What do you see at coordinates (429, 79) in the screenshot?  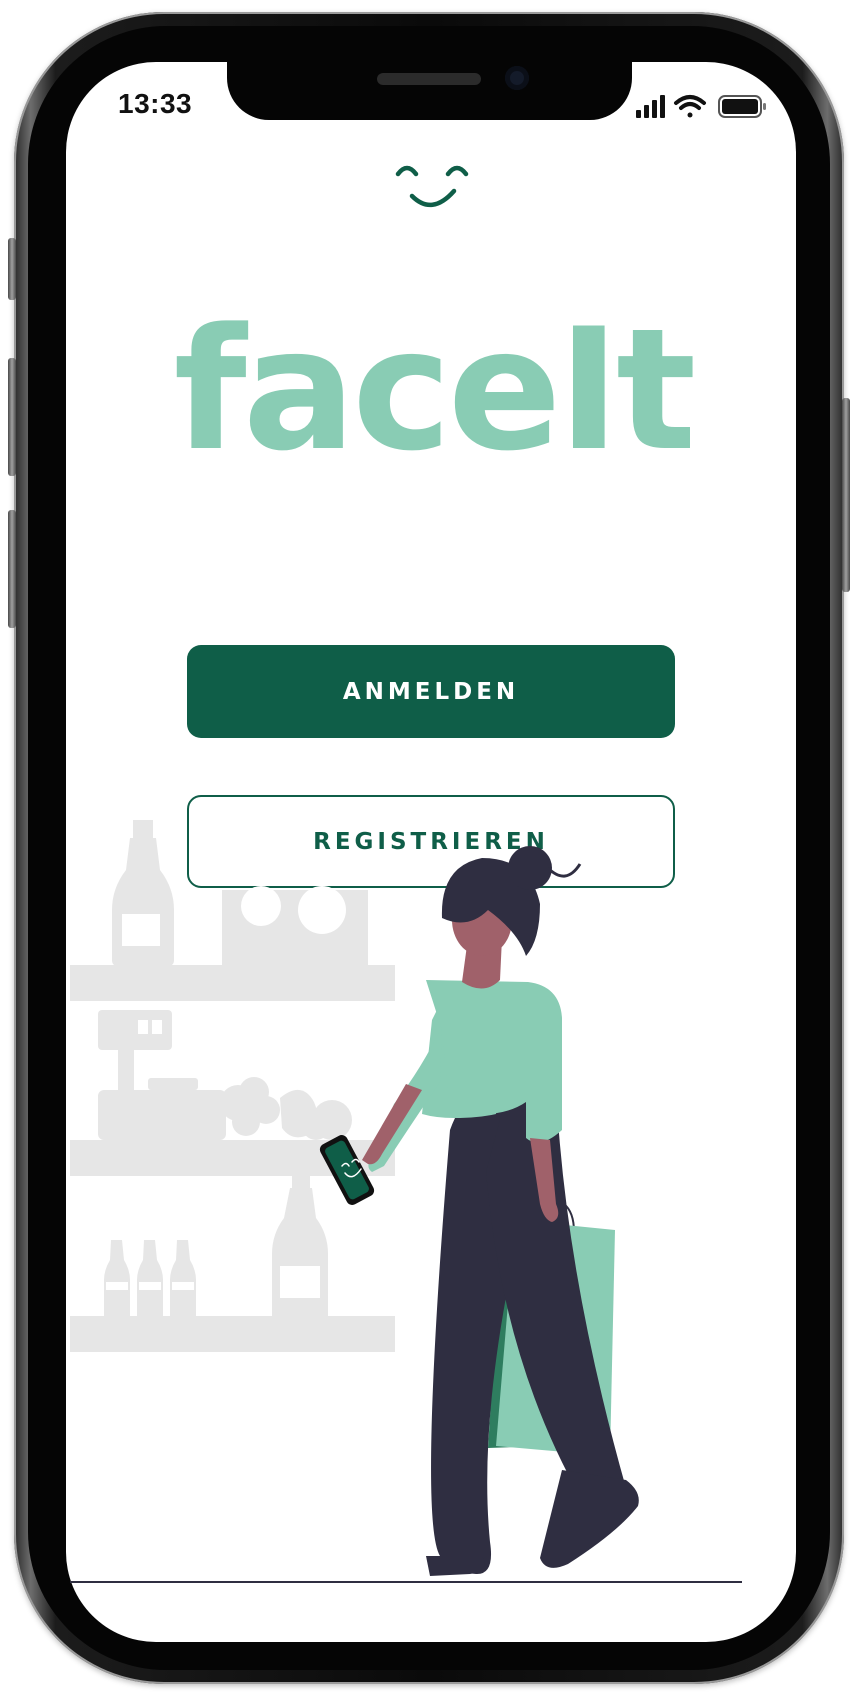 I see `phone-speaker` at bounding box center [429, 79].